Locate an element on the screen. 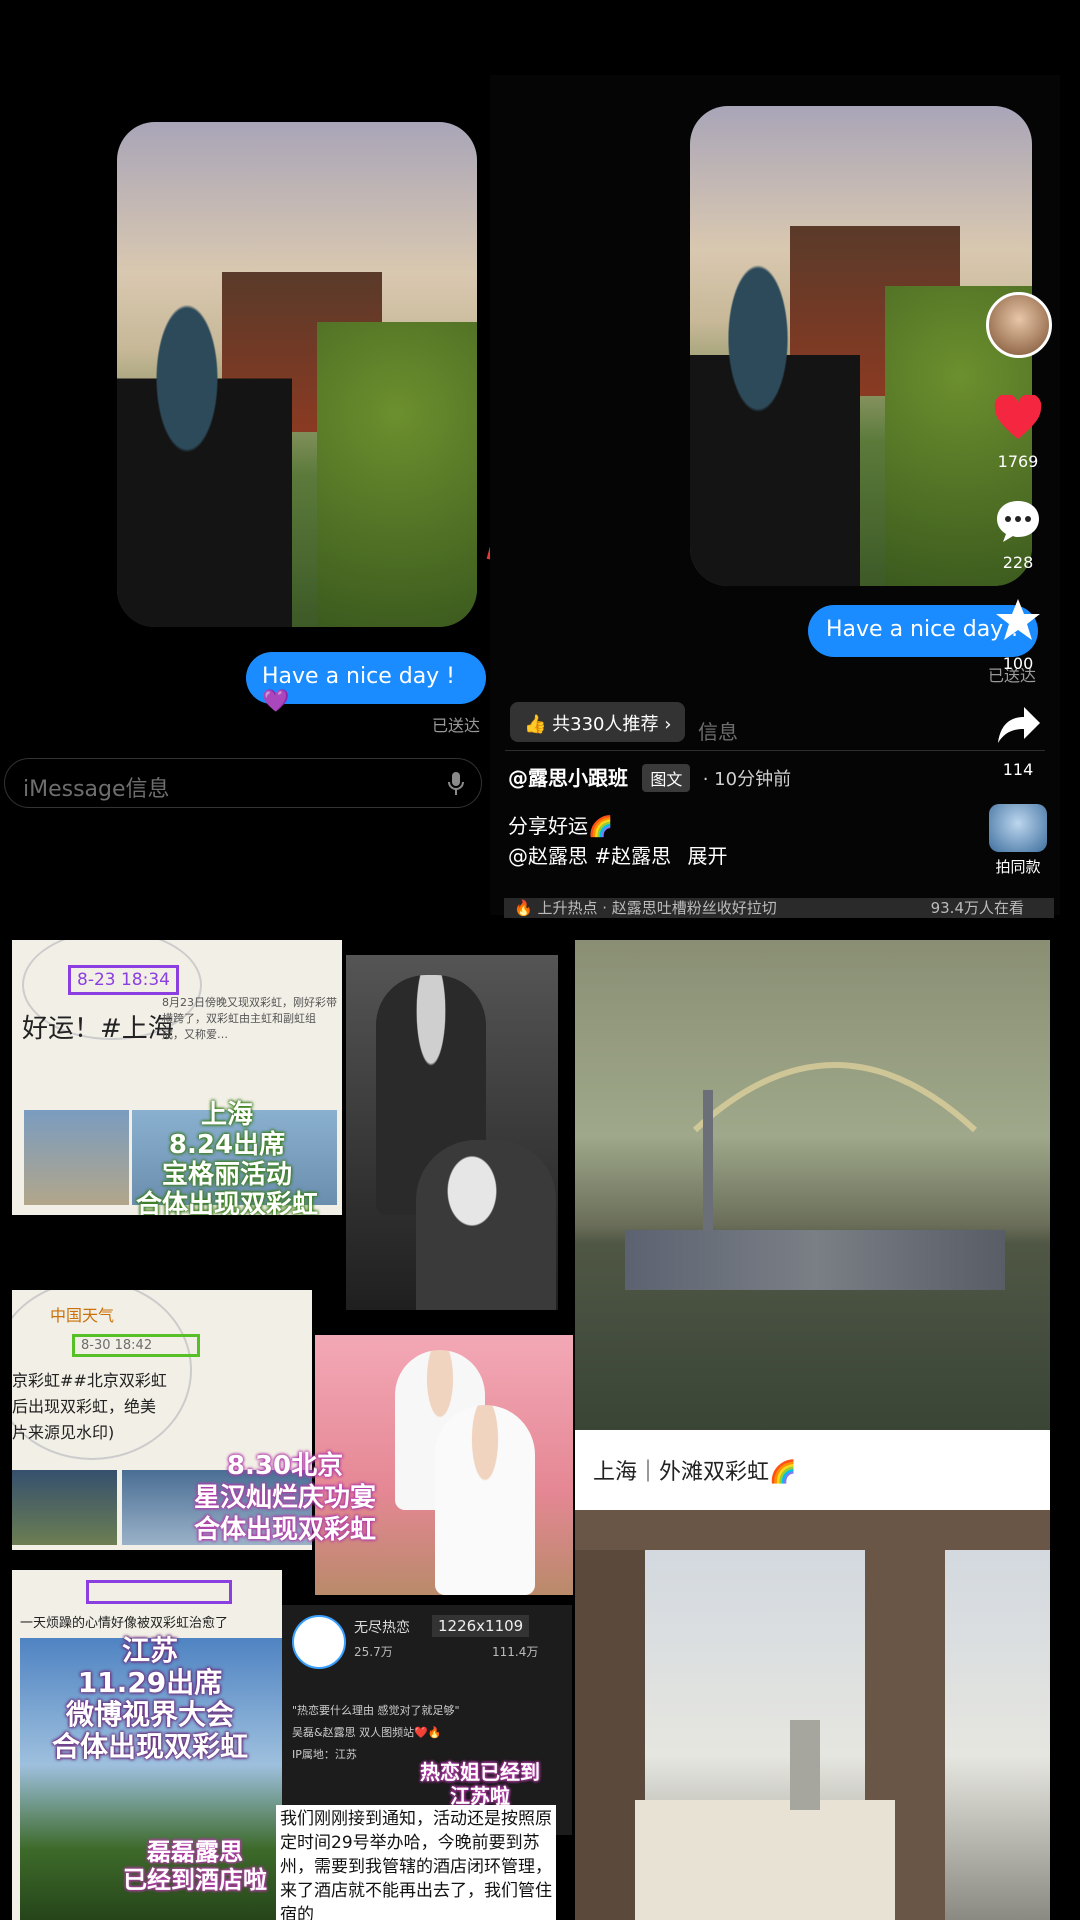 Image resolution: width=1080 pixels, height=1920 pixels. event-label-1-line4: 合体出现双彩虹 is located at coordinates (226, 1202).